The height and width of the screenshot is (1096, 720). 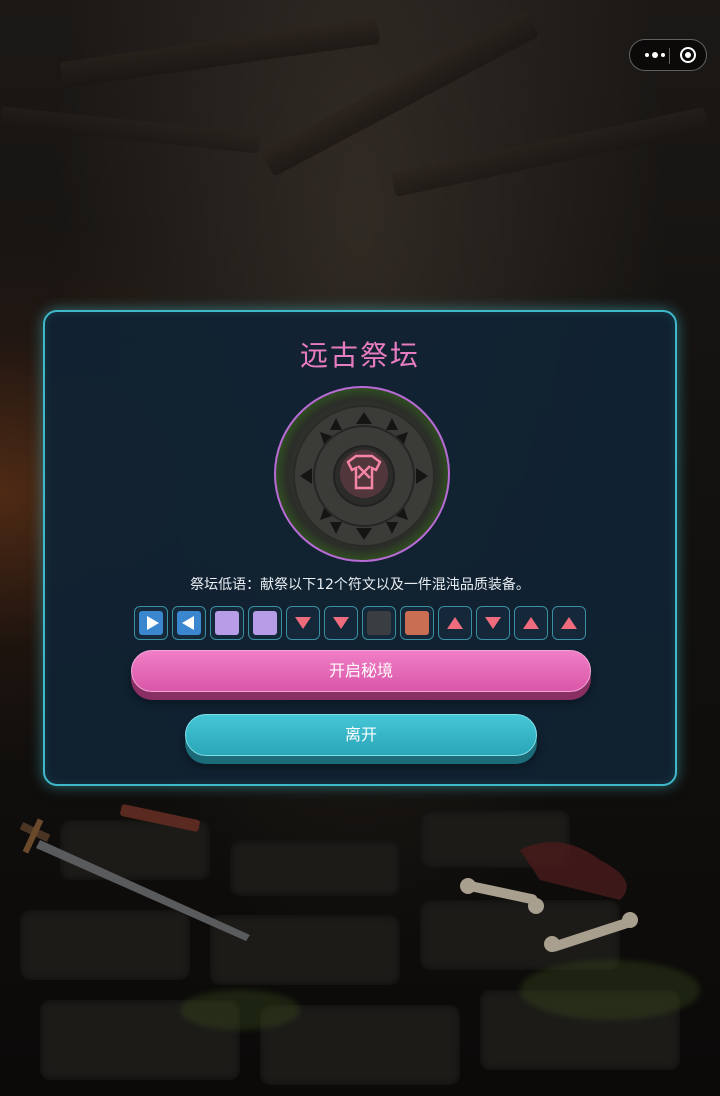 I want to click on orange-square-icon, so click(x=417, y=623).